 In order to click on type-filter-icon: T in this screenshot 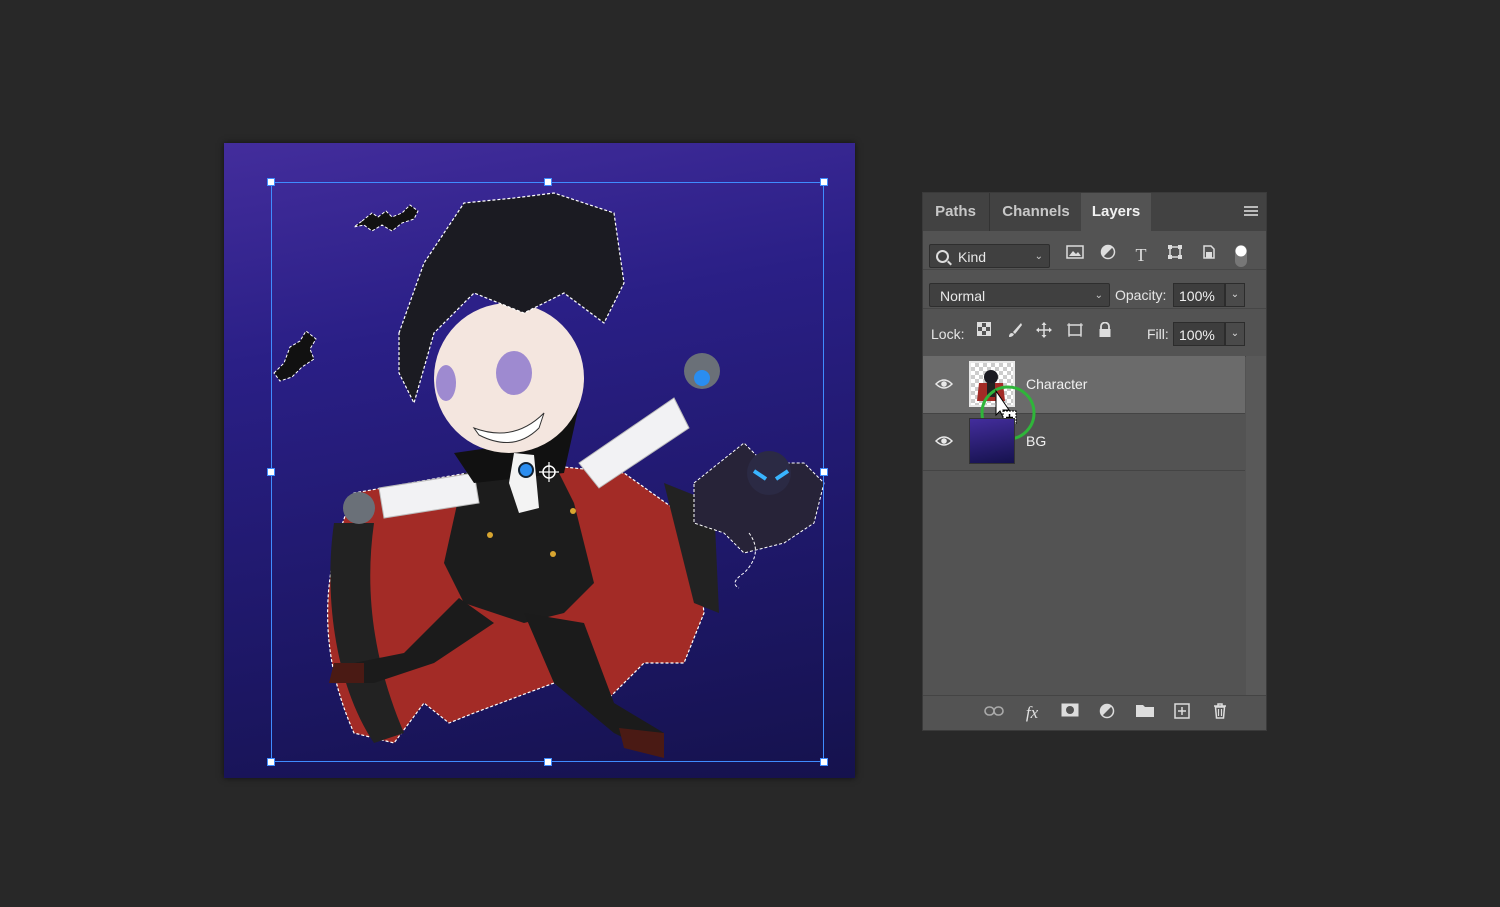, I will do `click(1141, 255)`.